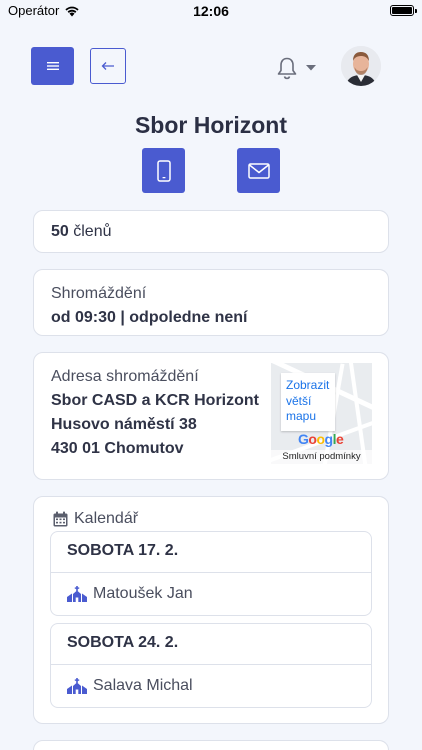 The height and width of the screenshot is (750, 422). Describe the element at coordinates (60, 231) in the screenshot. I see `members-count: 50` at that location.